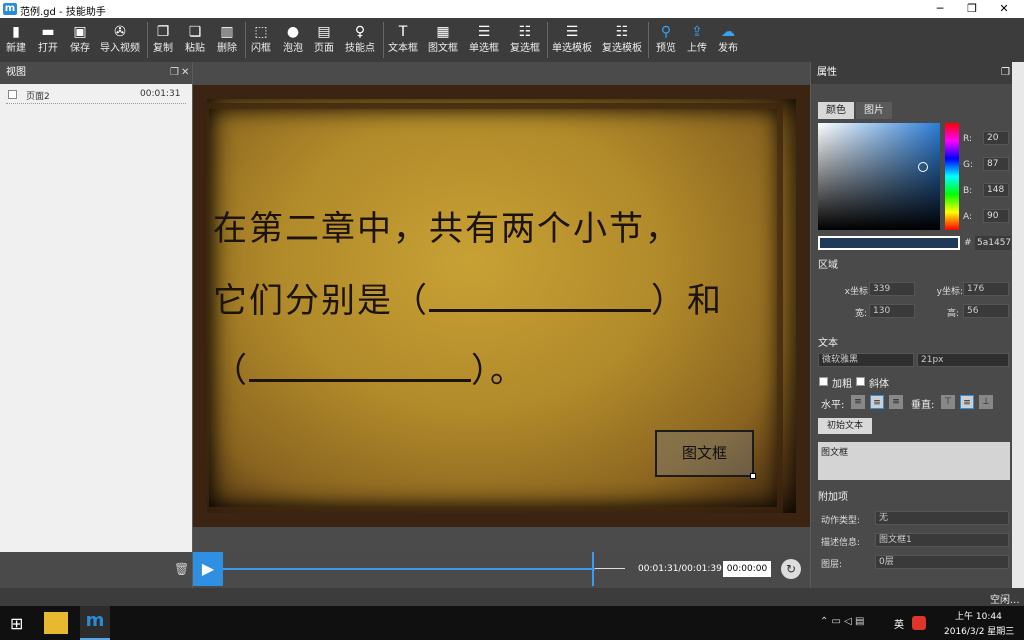  What do you see at coordinates (120, 41) in the screenshot?
I see `import-video-button: ✇ 导入视频` at bounding box center [120, 41].